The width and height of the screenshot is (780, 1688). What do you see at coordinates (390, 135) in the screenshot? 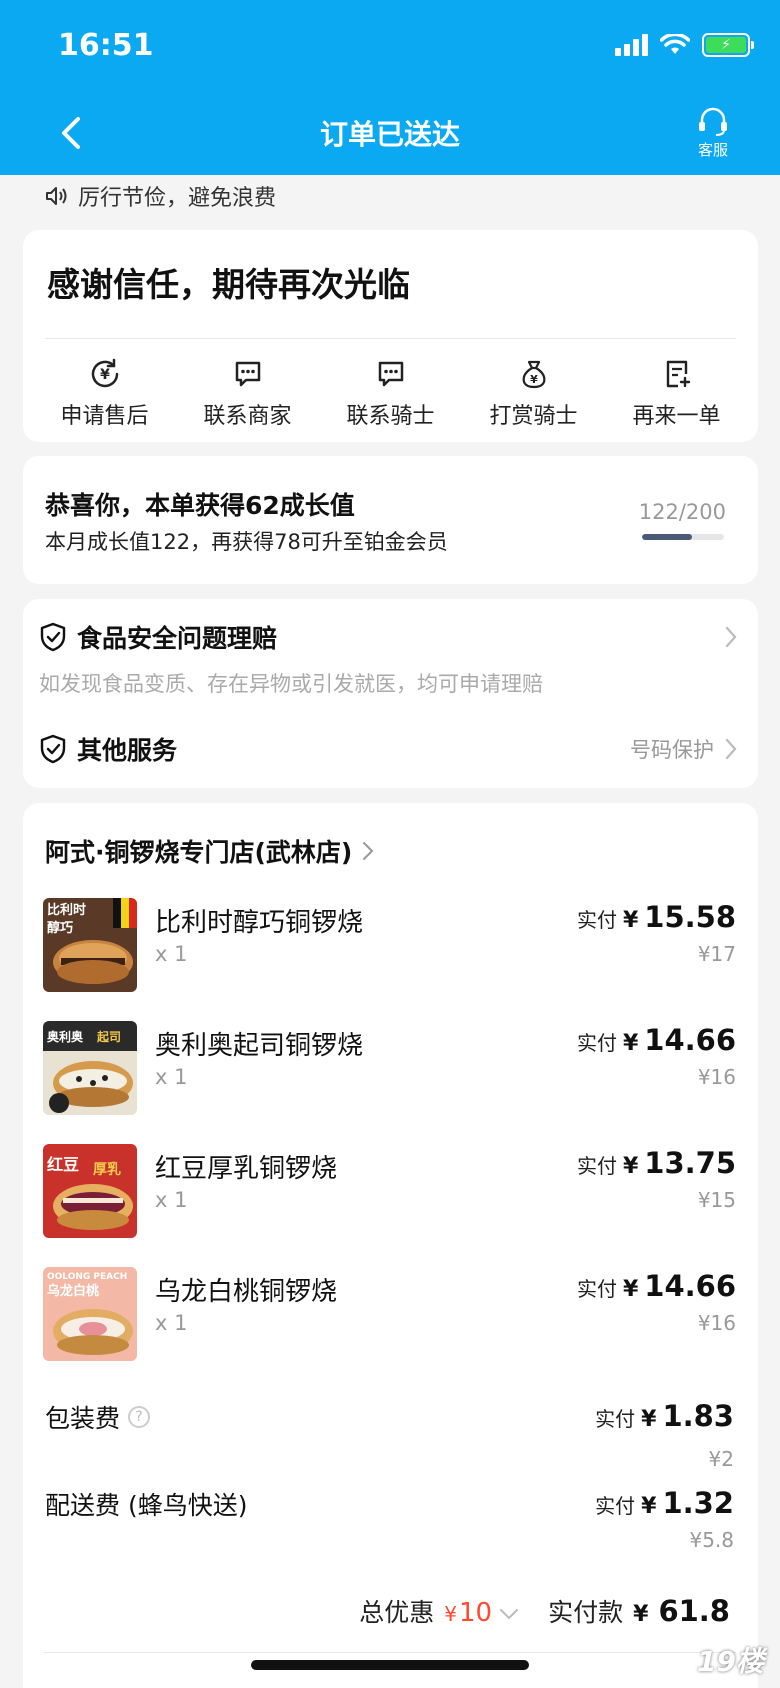
I see `nav-bar: 订单已送达 客服` at bounding box center [390, 135].